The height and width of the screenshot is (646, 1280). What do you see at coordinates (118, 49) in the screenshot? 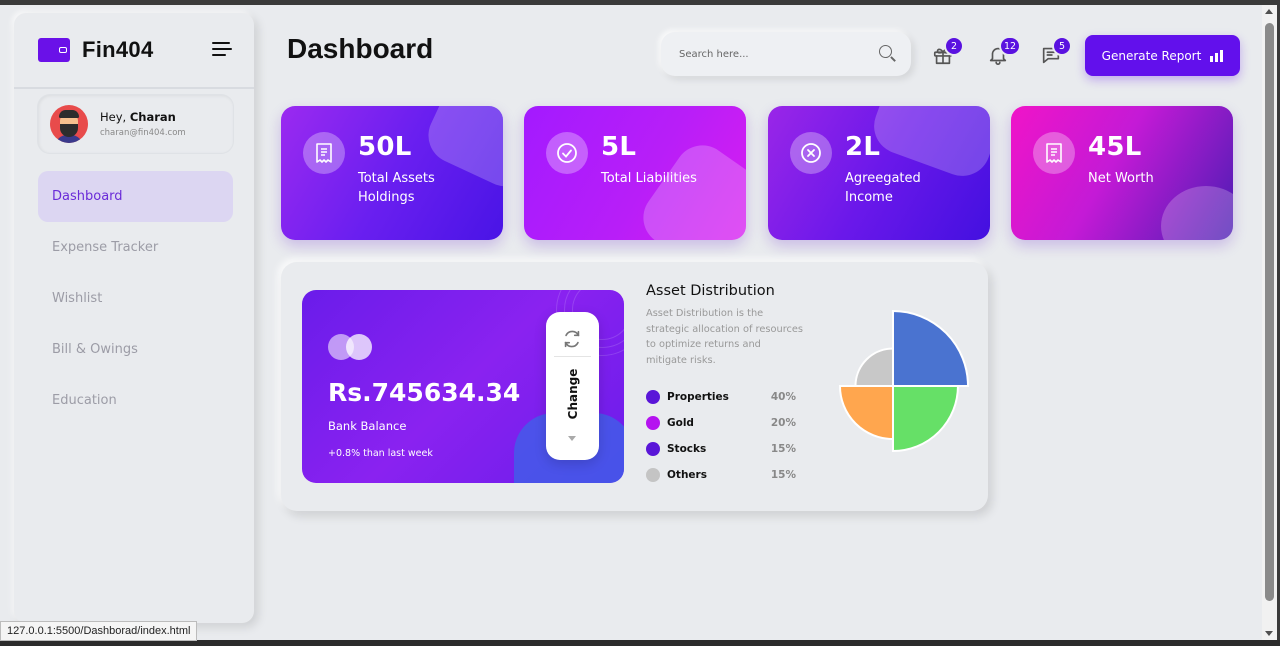
I see `app-logo-text: Fin404` at bounding box center [118, 49].